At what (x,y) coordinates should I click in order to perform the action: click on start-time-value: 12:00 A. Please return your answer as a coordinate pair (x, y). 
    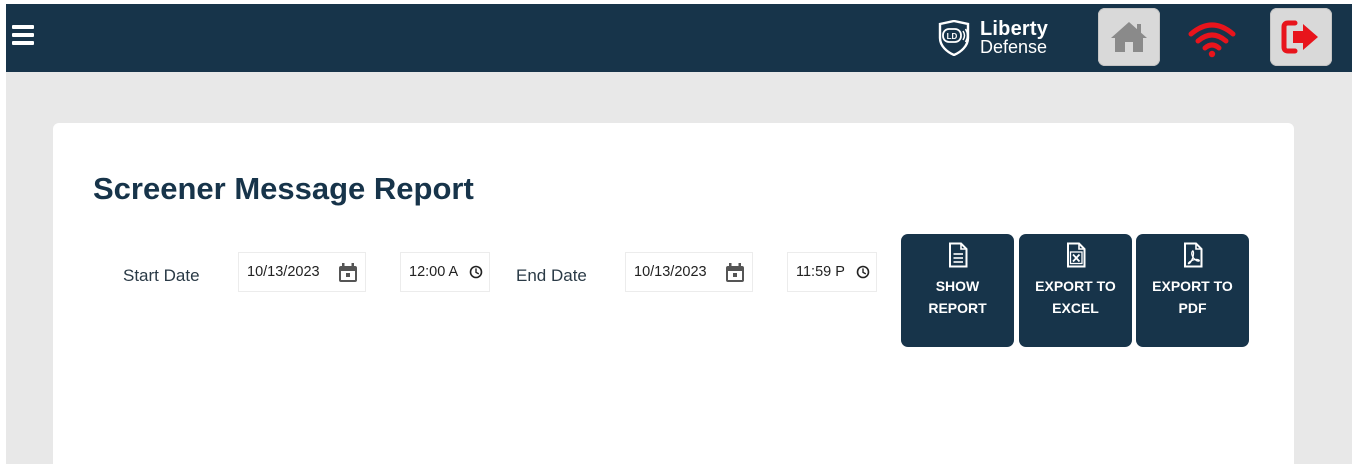
    Looking at the image, I should click on (434, 272).